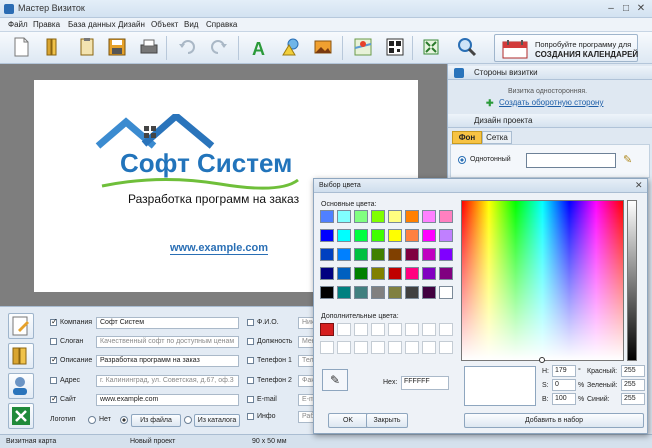 Image resolution: width=652 pixels, height=448 pixels. What do you see at coordinates (21, 386) in the screenshot?
I see `contacts-icon` at bounding box center [21, 386].